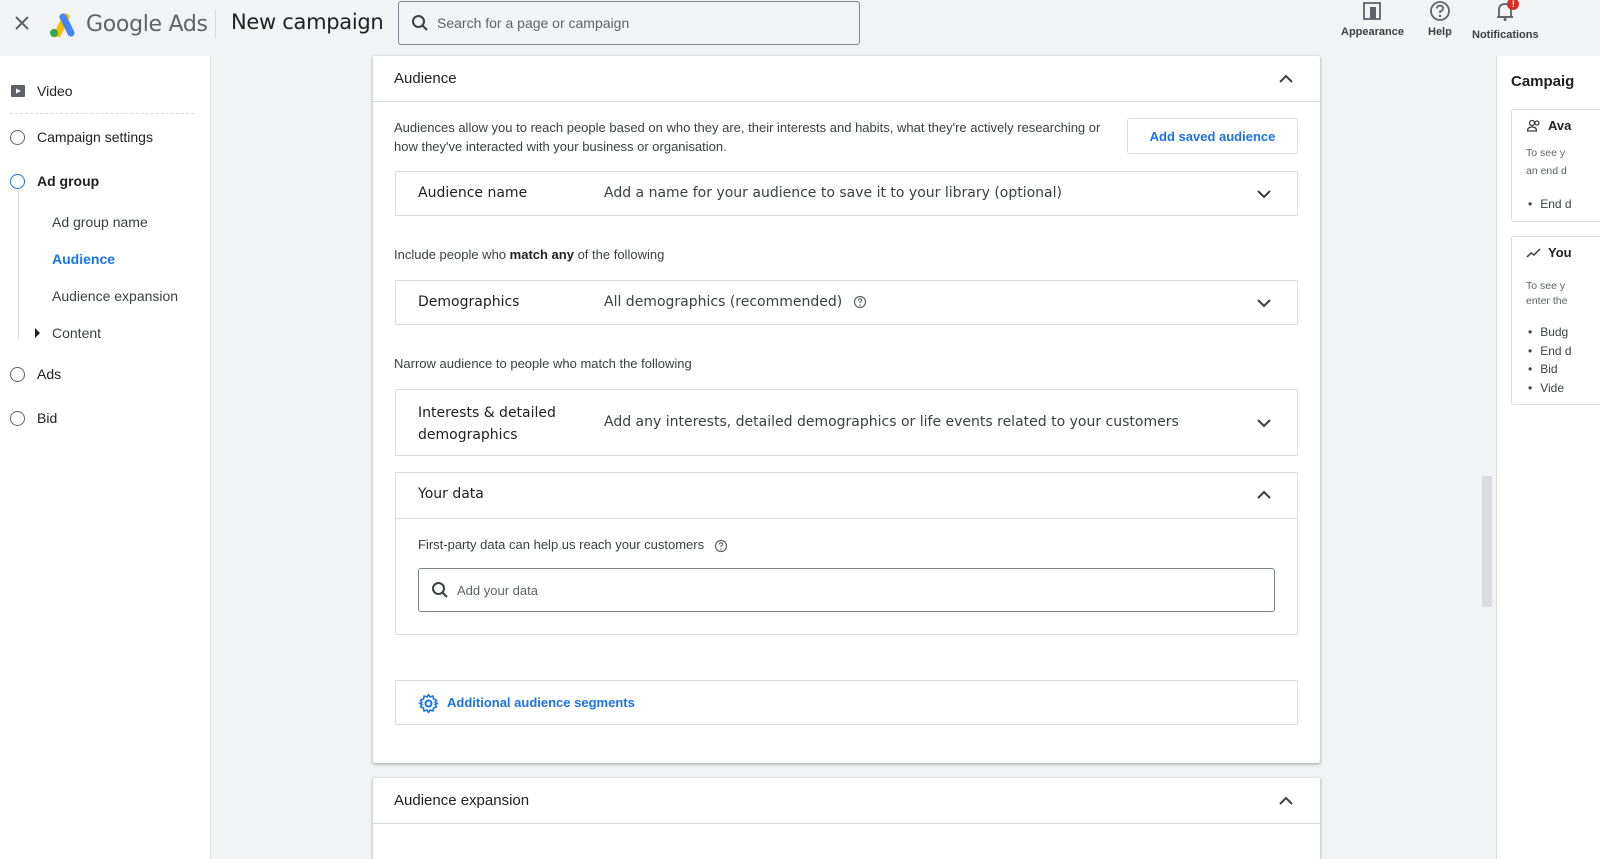  What do you see at coordinates (1560, 252) in the screenshot?
I see `your-campaign-head-text: You` at bounding box center [1560, 252].